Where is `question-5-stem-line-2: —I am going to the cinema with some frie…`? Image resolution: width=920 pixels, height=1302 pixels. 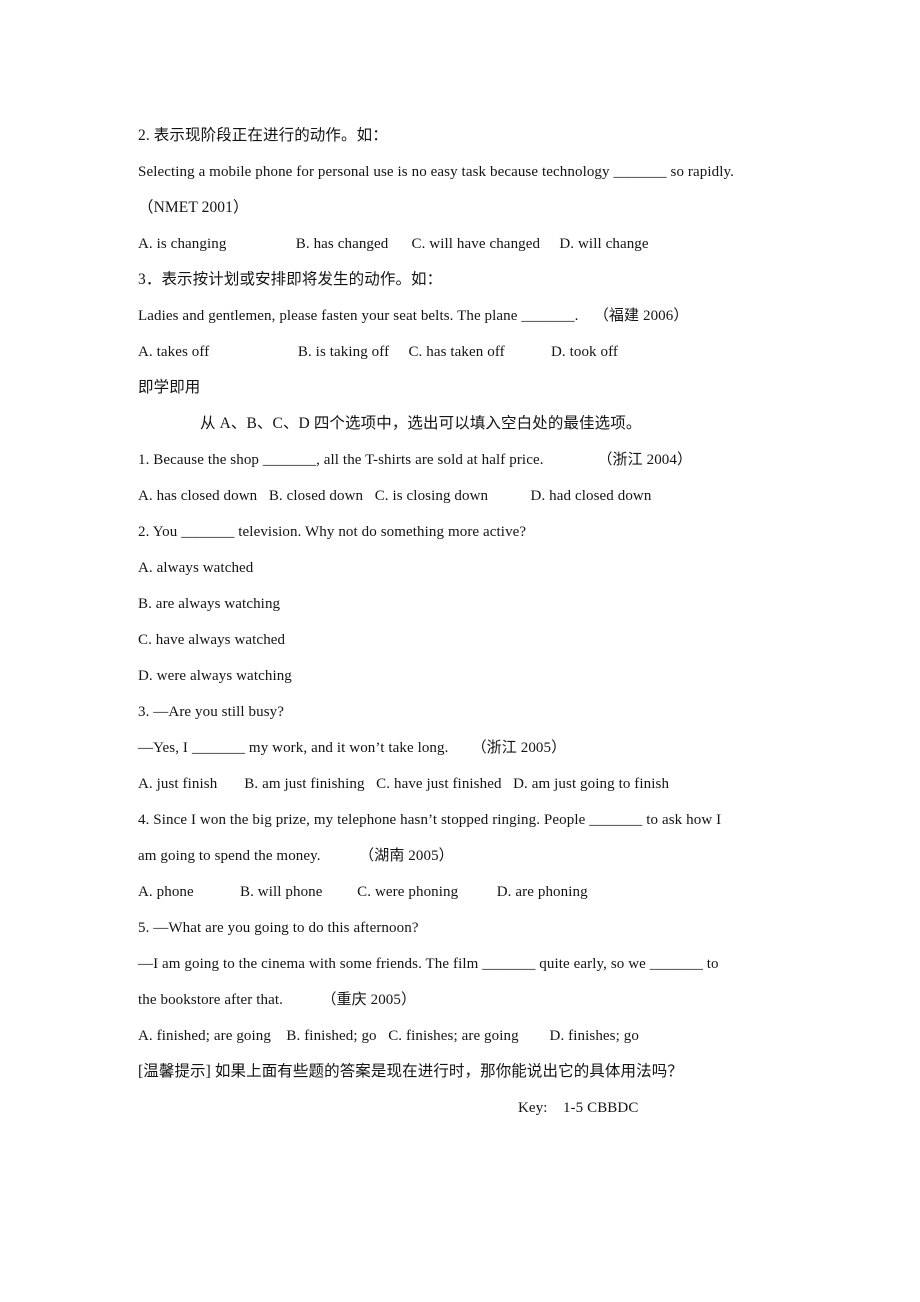 question-5-stem-line-2: —I am going to the cinema with some frie… is located at coordinates (428, 964).